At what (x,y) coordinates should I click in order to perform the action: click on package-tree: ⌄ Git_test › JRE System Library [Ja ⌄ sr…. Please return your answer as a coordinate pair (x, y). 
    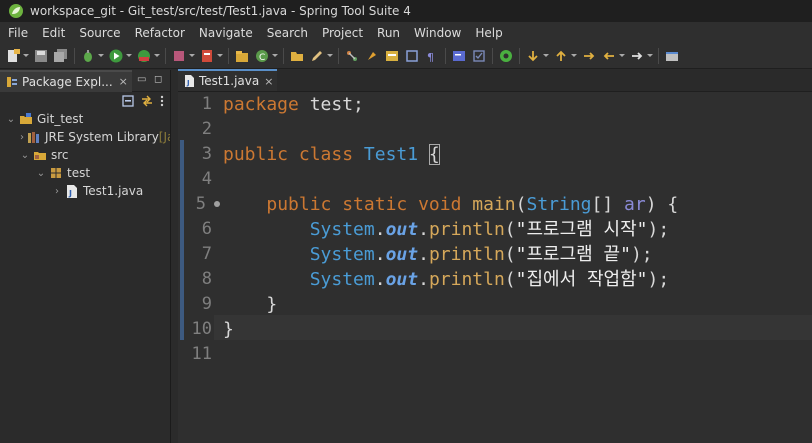
    Looking at the image, I should click on (85, 155).